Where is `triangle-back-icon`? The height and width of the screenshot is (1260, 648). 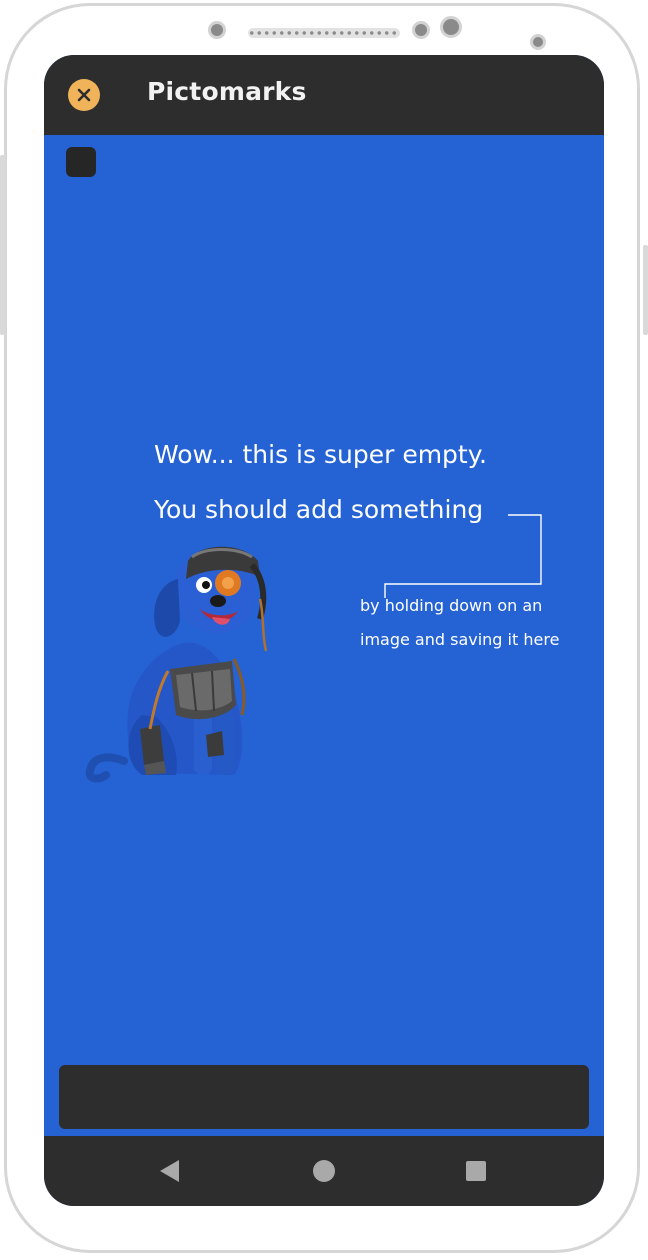
triangle-back-icon is located at coordinates (169, 1171).